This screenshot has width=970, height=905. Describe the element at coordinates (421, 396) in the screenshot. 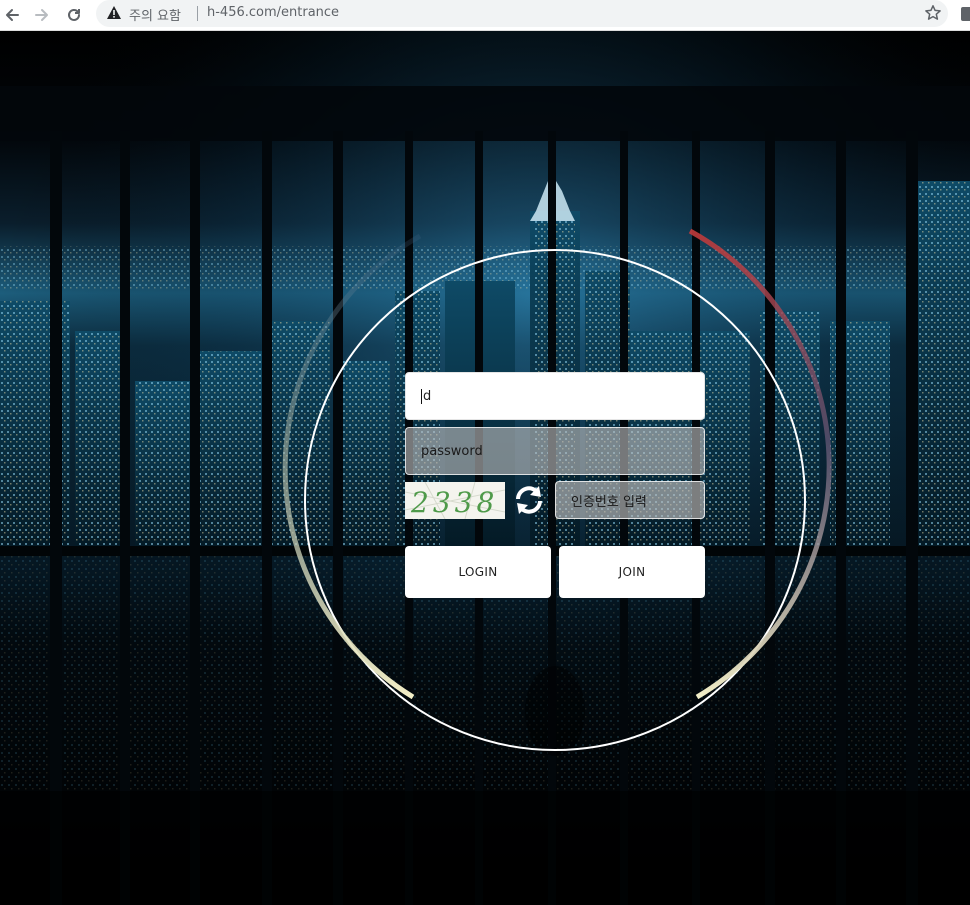

I see `text-caret` at that location.